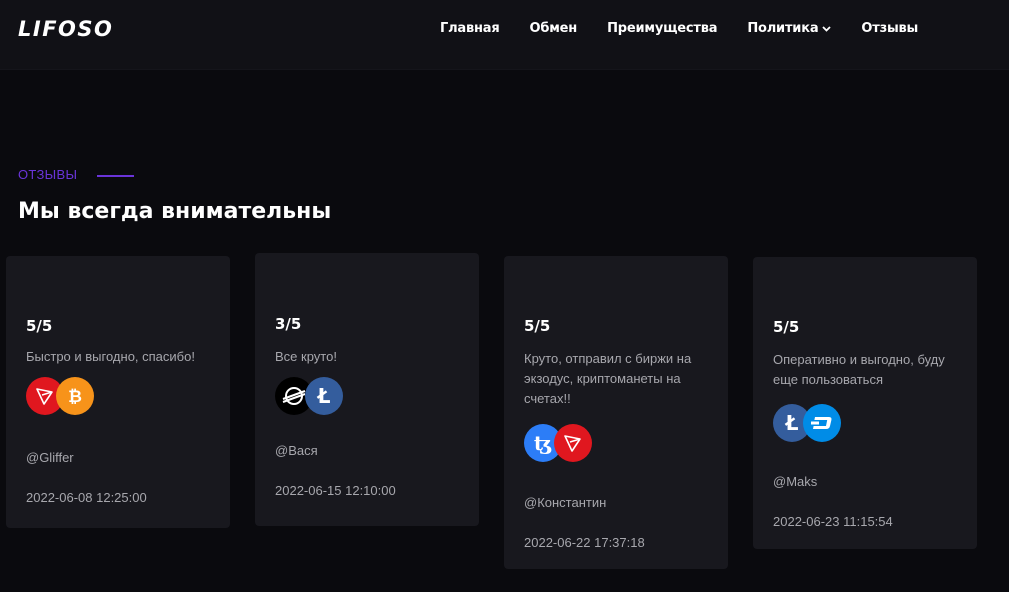  Describe the element at coordinates (50, 457) in the screenshot. I see `review-author: @Gliffer` at that location.